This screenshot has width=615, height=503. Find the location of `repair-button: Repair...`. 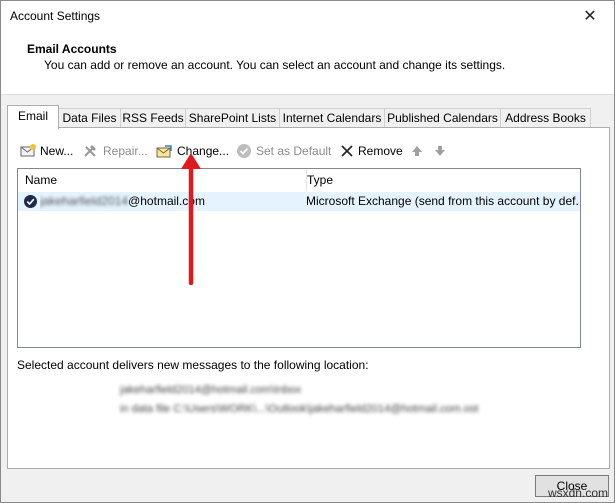

repair-button: Repair... is located at coordinates (115, 151).